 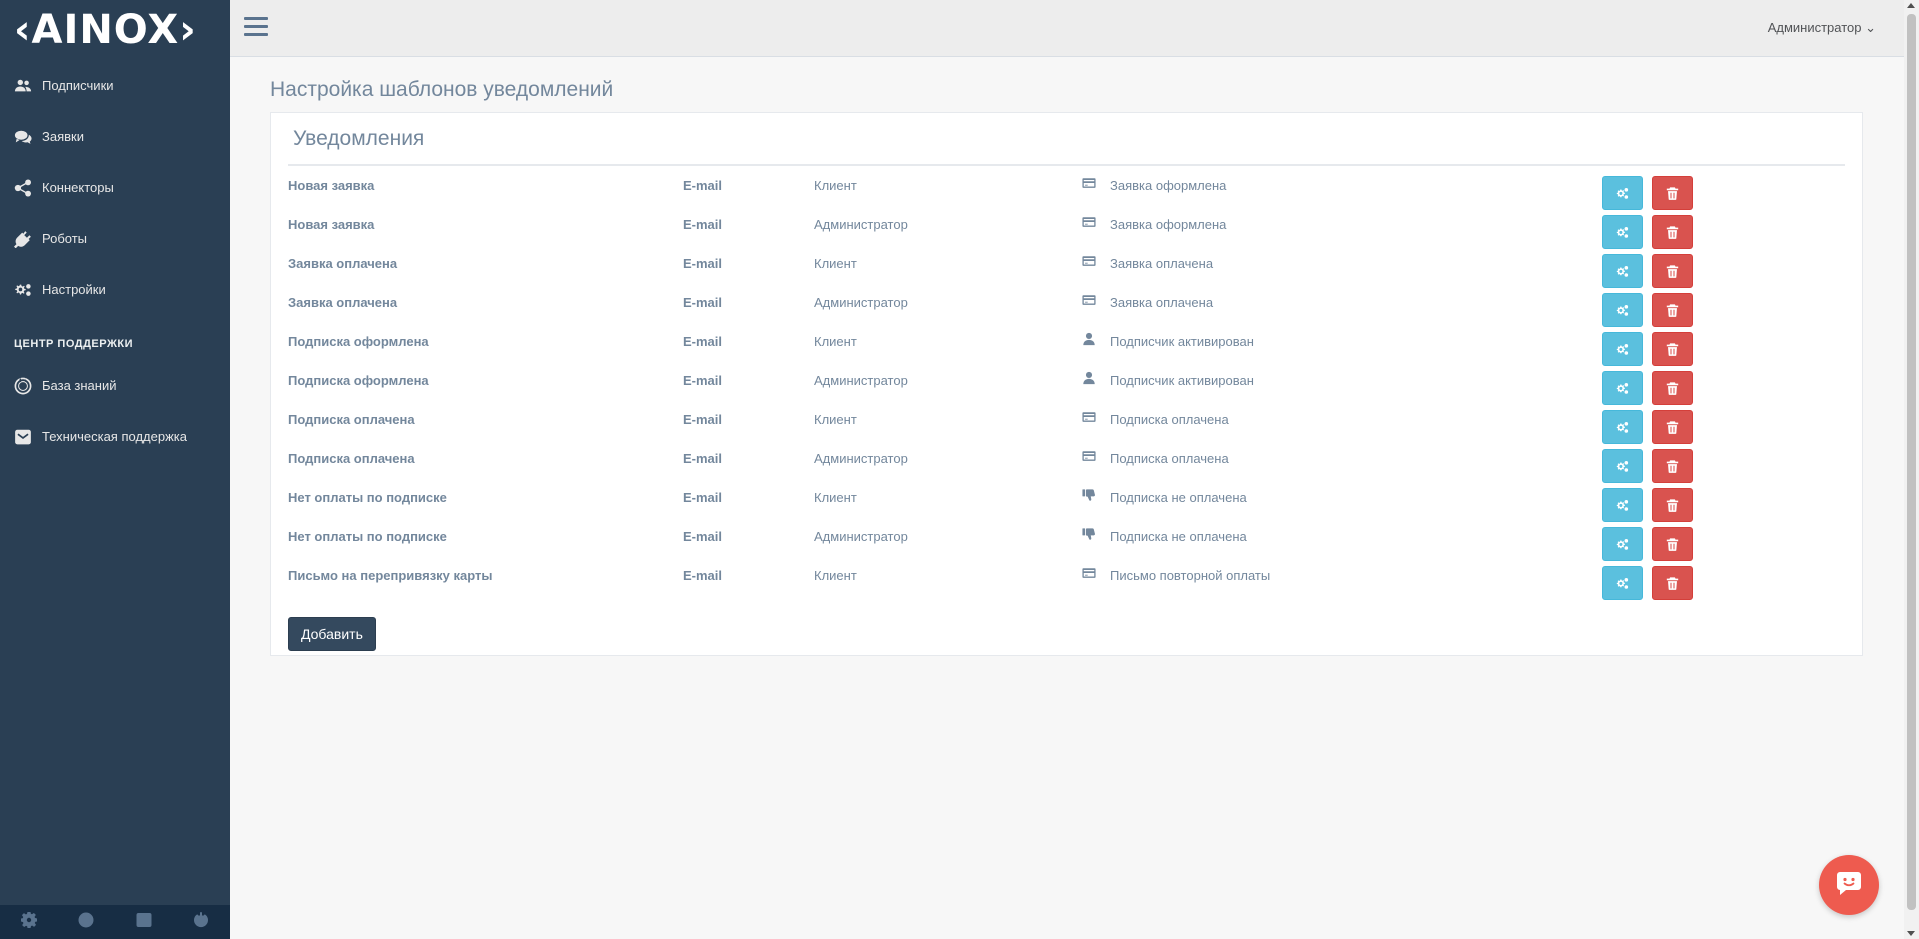 I want to click on add-template-button: Добавить, so click(x=332, y=634).